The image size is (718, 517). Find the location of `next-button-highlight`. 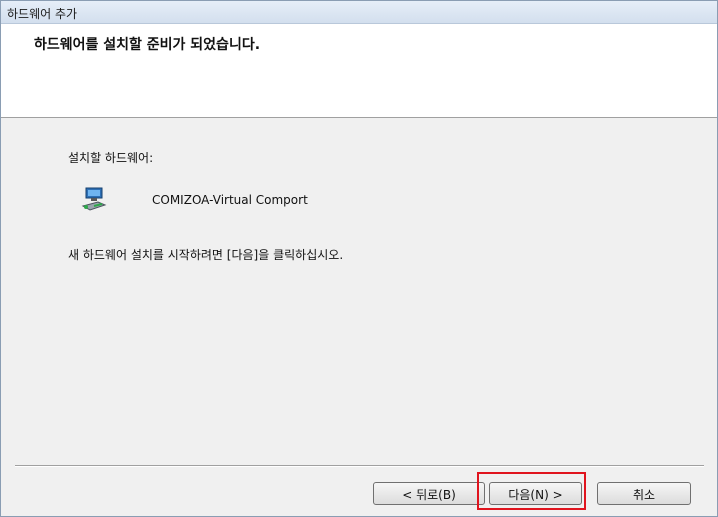

next-button-highlight is located at coordinates (531, 491).